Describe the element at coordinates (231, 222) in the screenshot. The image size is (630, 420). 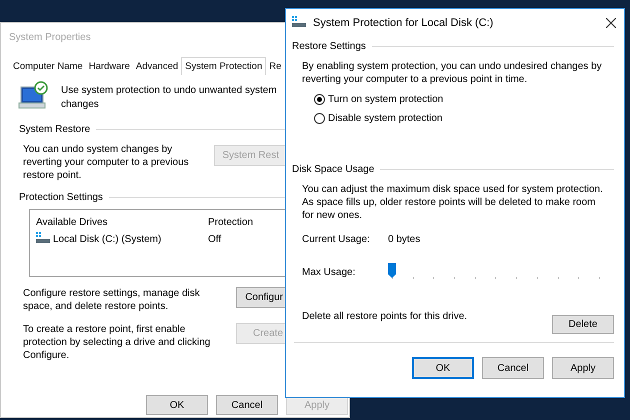
I see `column-header: Protection` at that location.